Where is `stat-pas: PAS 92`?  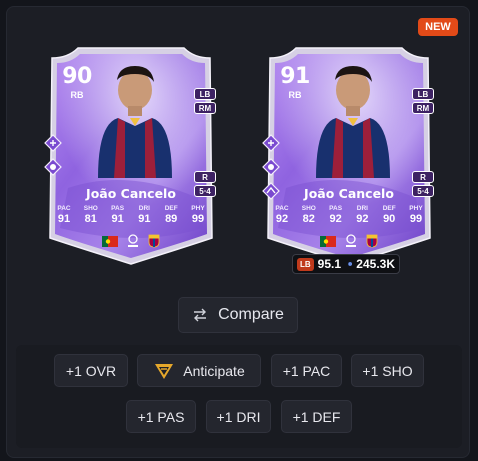
stat-pas: PAS 92 is located at coordinates (336, 215).